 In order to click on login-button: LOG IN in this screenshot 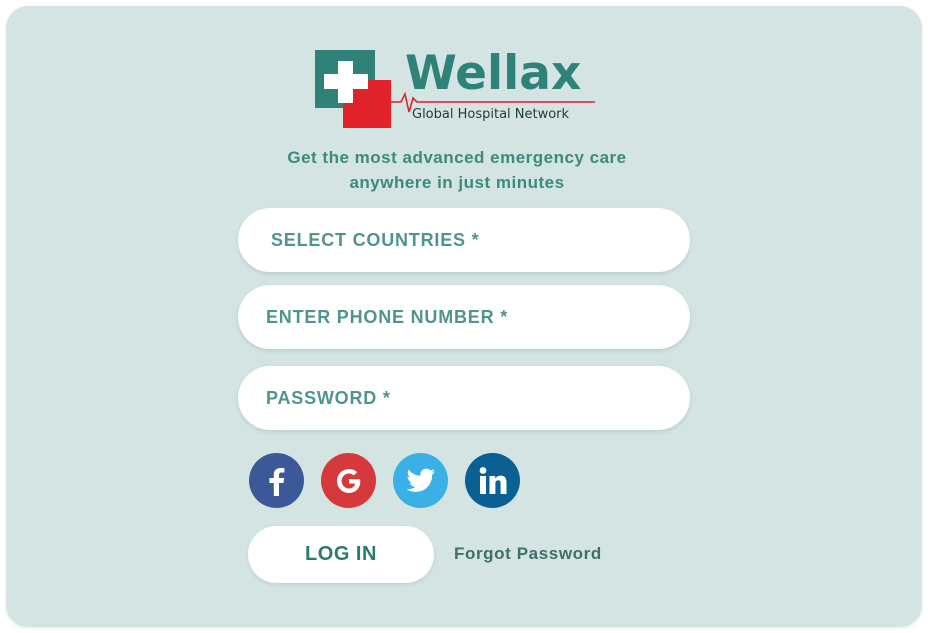, I will do `click(341, 554)`.